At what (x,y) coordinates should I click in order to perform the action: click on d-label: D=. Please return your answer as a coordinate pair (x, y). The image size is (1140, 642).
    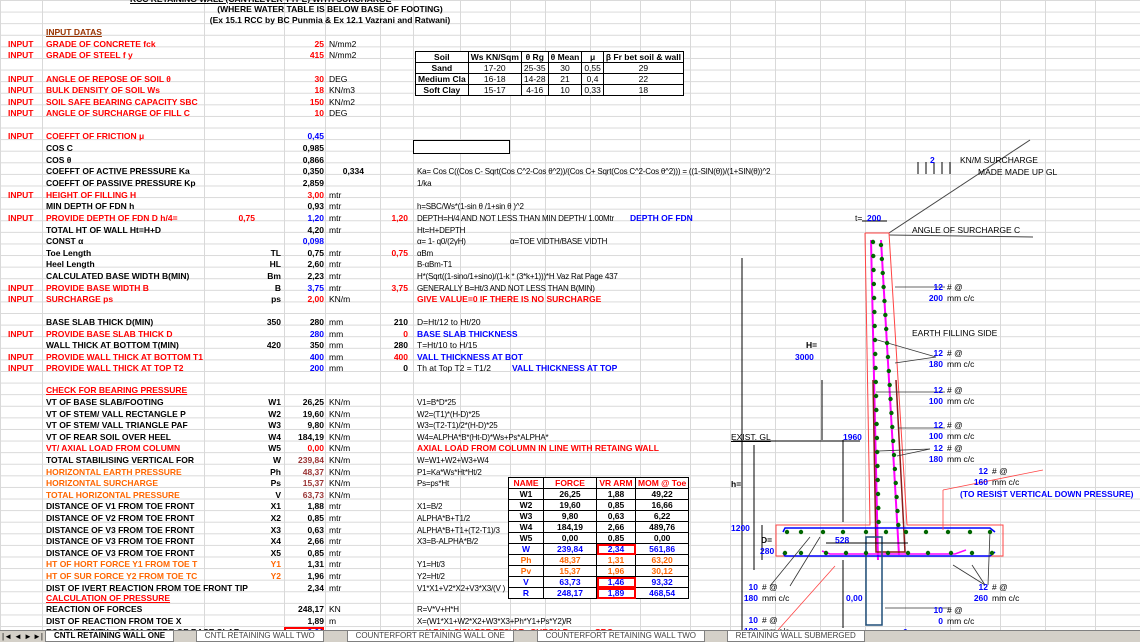
    Looking at the image, I should click on (767, 540).